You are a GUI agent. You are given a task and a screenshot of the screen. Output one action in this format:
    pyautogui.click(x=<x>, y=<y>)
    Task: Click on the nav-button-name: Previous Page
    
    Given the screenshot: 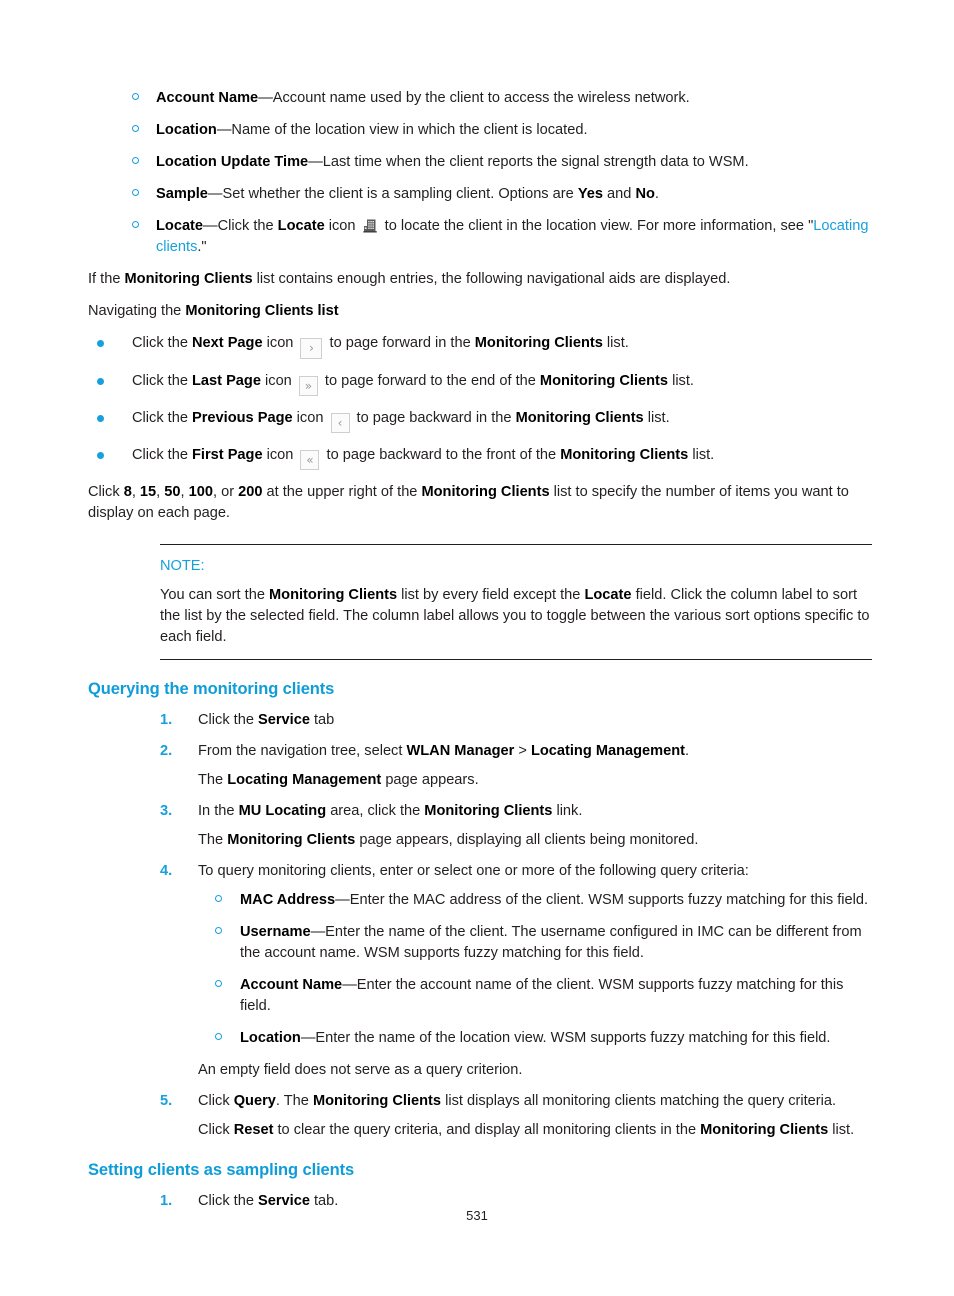 What is the action you would take?
    pyautogui.click(x=242, y=418)
    